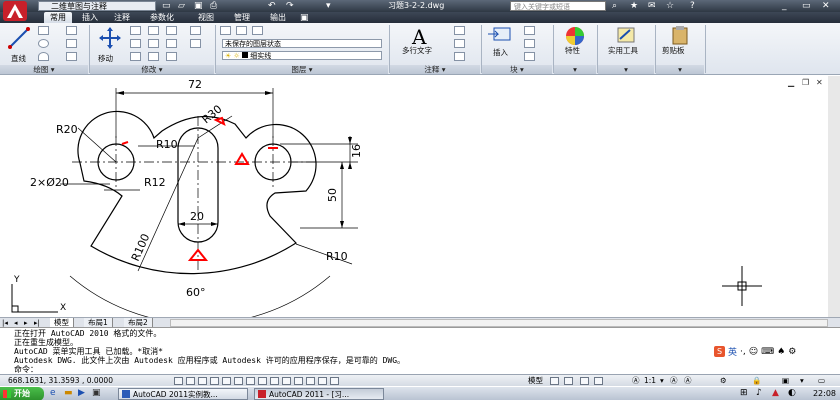 The image size is (840, 400). What do you see at coordinates (71, 56) in the screenshot?
I see `ellipse-icon` at bounding box center [71, 56].